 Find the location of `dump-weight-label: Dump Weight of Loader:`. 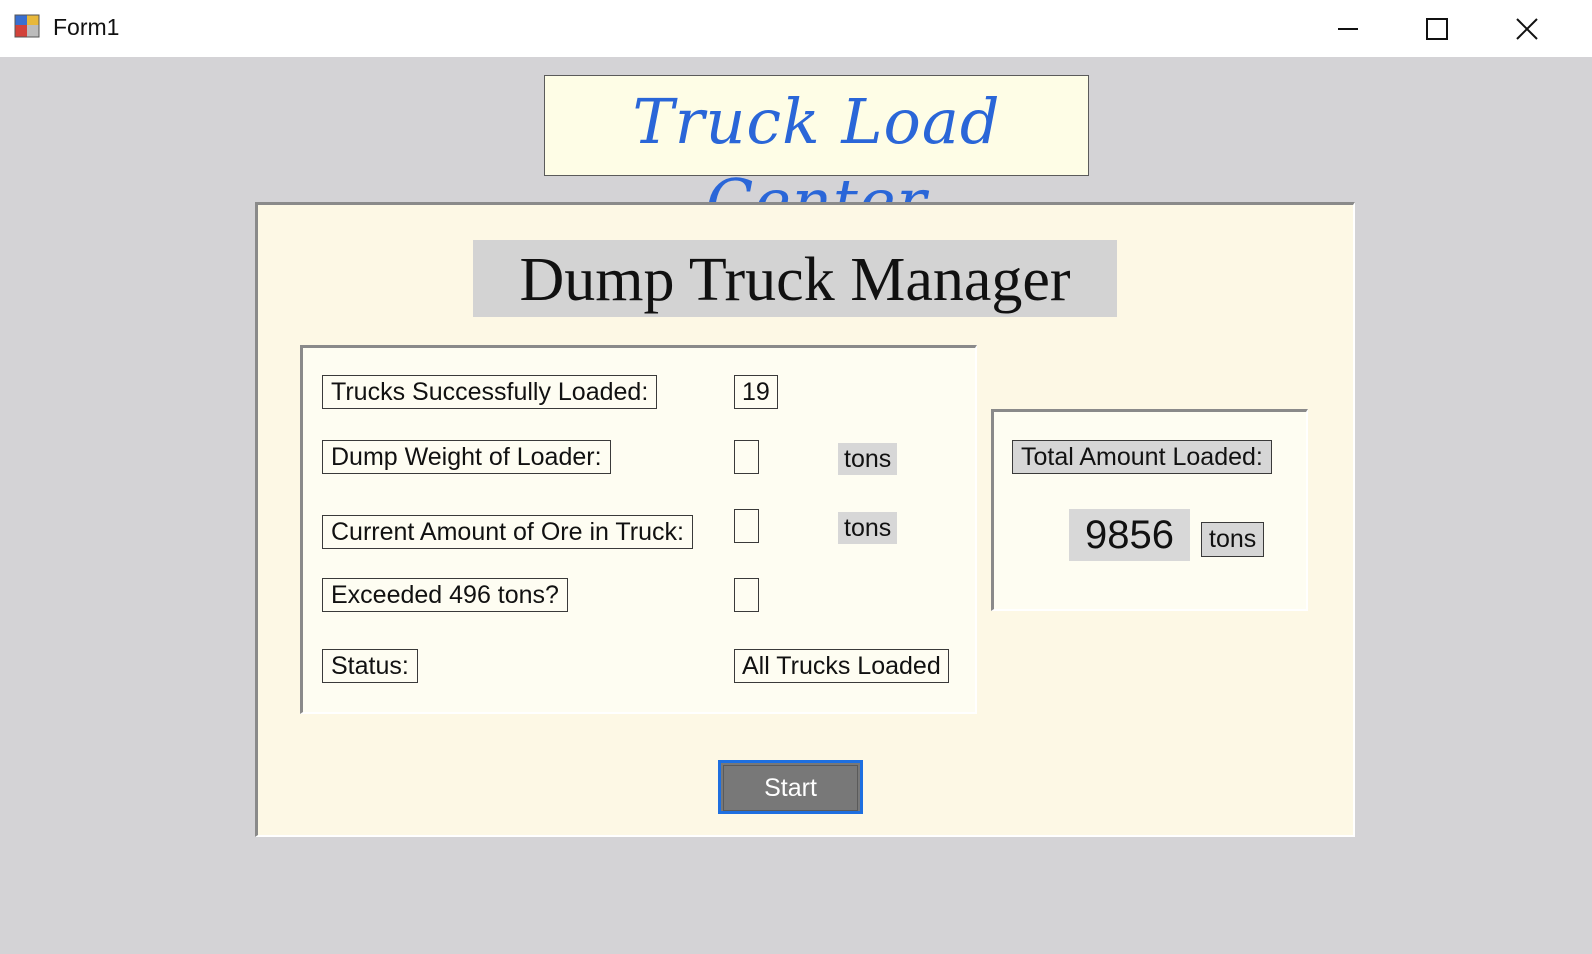

dump-weight-label: Dump Weight of Loader: is located at coordinates (466, 457).